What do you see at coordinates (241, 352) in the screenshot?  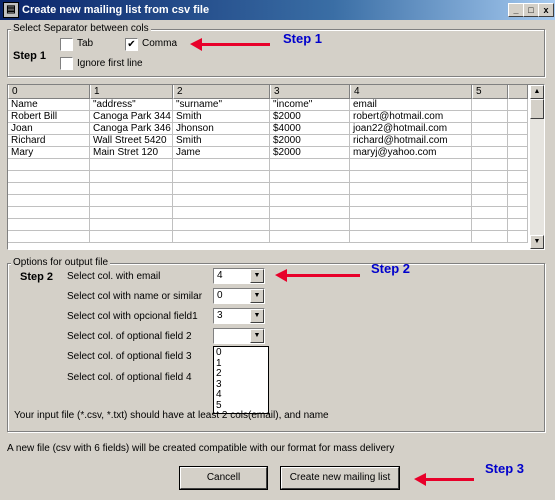 I see `dropdown-option: 0` at bounding box center [241, 352].